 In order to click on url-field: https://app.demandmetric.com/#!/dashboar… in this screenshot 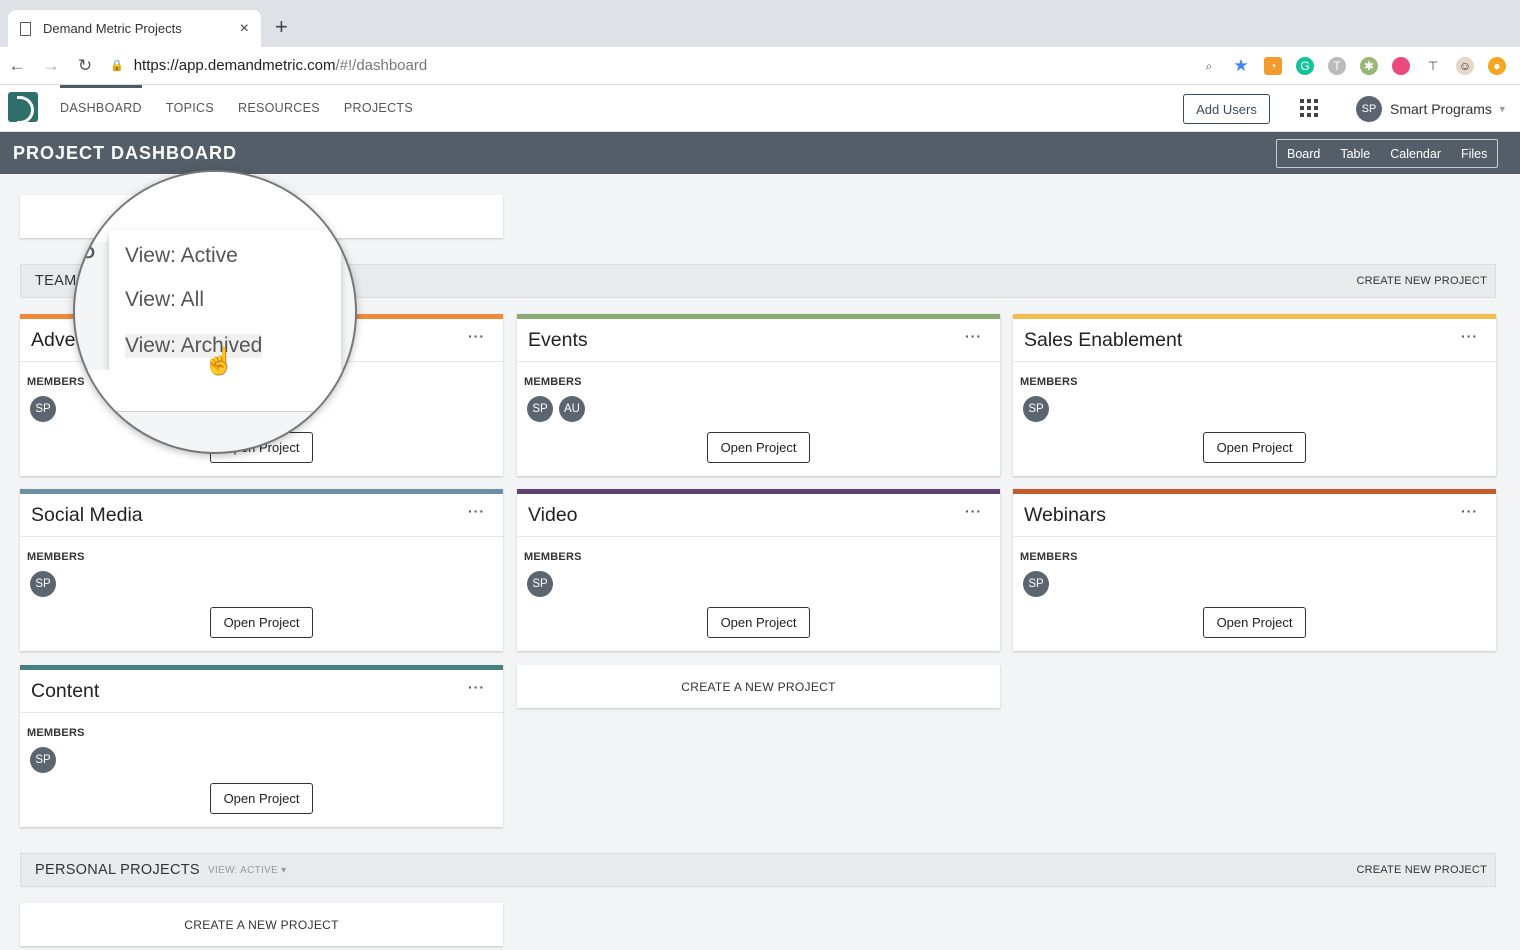, I will do `click(667, 65)`.